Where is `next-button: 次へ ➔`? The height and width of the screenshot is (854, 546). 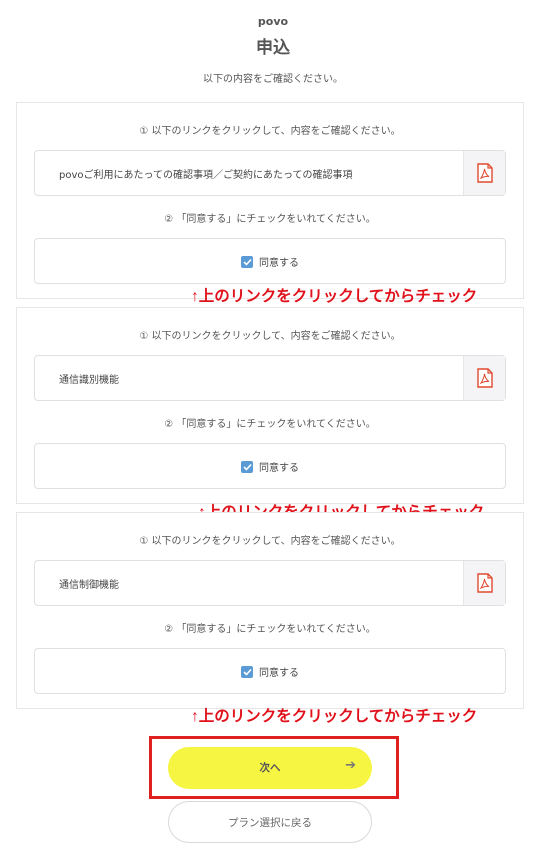 next-button: 次へ ➔ is located at coordinates (270, 768).